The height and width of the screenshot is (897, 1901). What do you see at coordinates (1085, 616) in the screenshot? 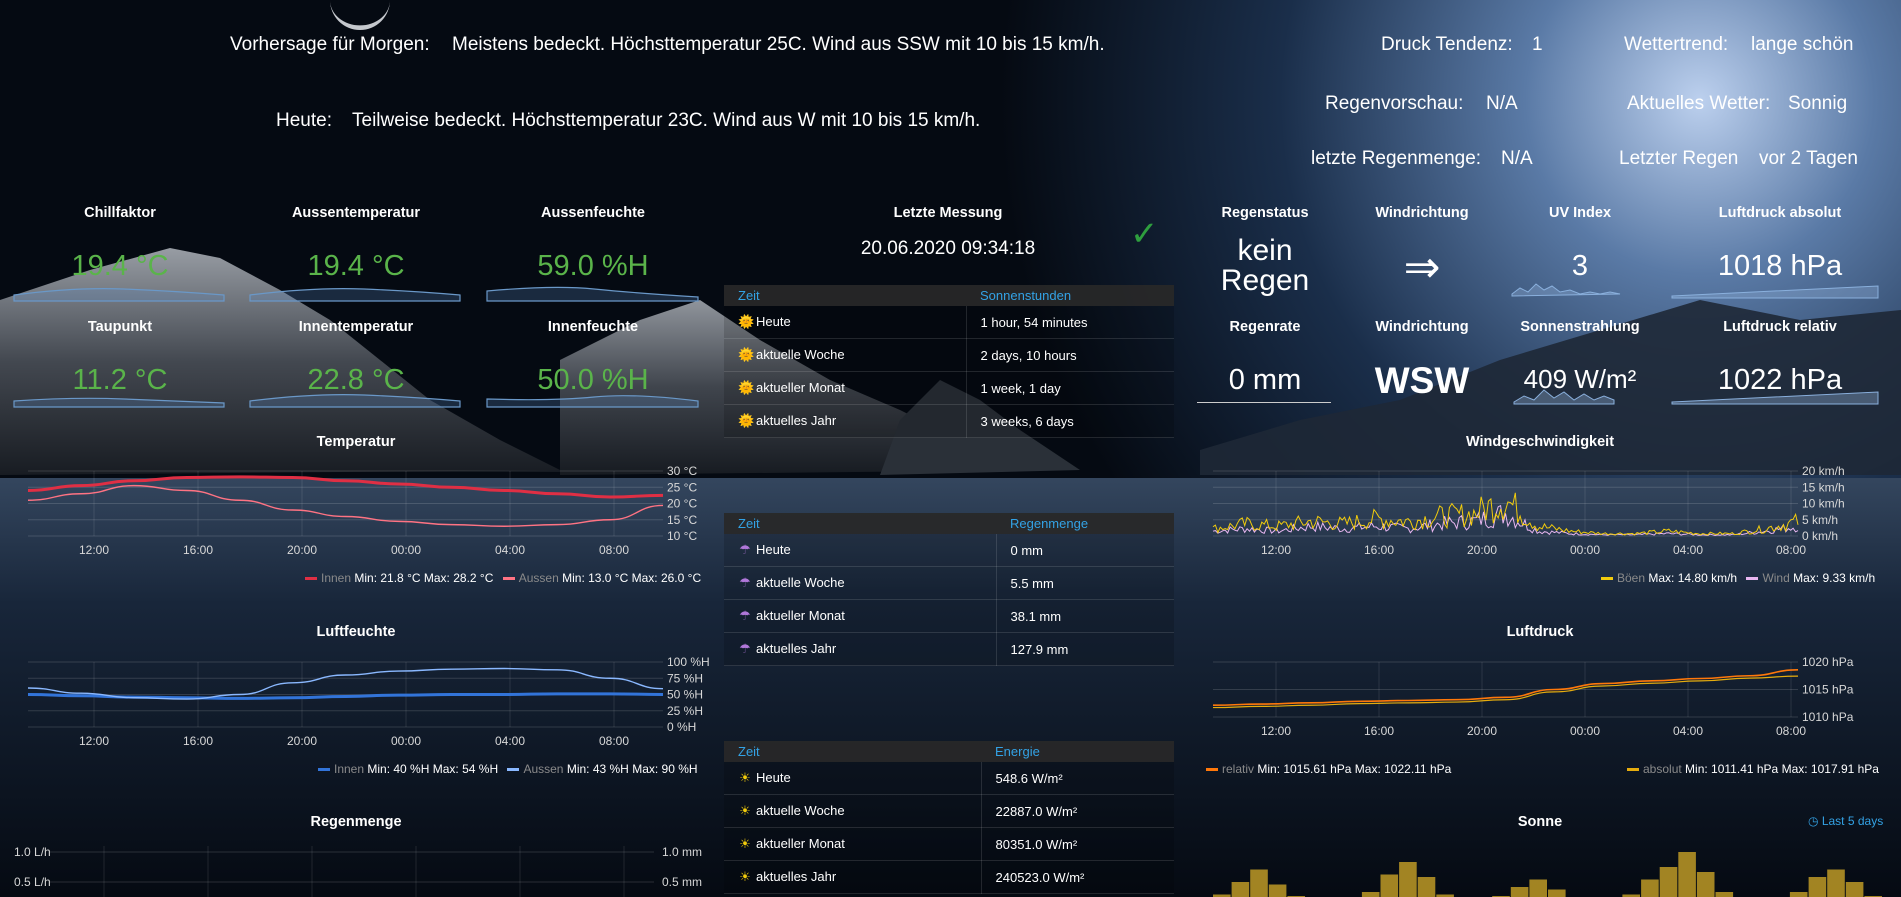
I see `rain-row-value: 38.1 mm` at bounding box center [1085, 616].